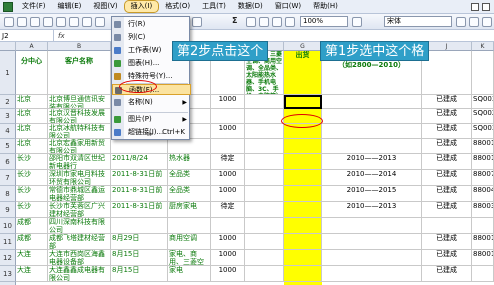 This screenshot has height=285, width=494. What do you see at coordinates (87, 22) in the screenshot?
I see `spelling-icon` at bounding box center [87, 22].